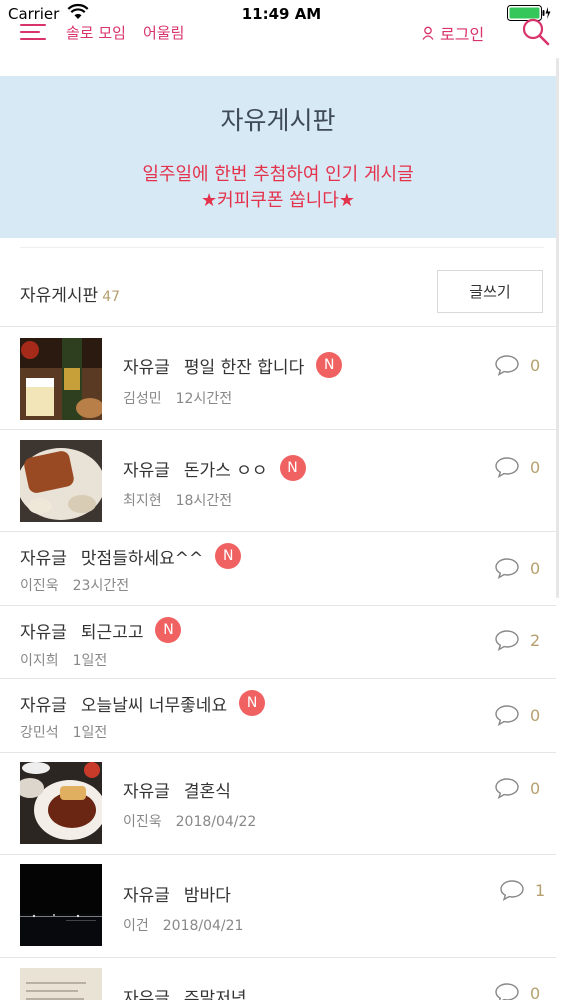 This screenshot has height=1000, width=563. What do you see at coordinates (278, 715) in the screenshot?
I see `list-item: 자유글 오늘날씨 너무좋네요 N 강민석 1일전 0` at bounding box center [278, 715].